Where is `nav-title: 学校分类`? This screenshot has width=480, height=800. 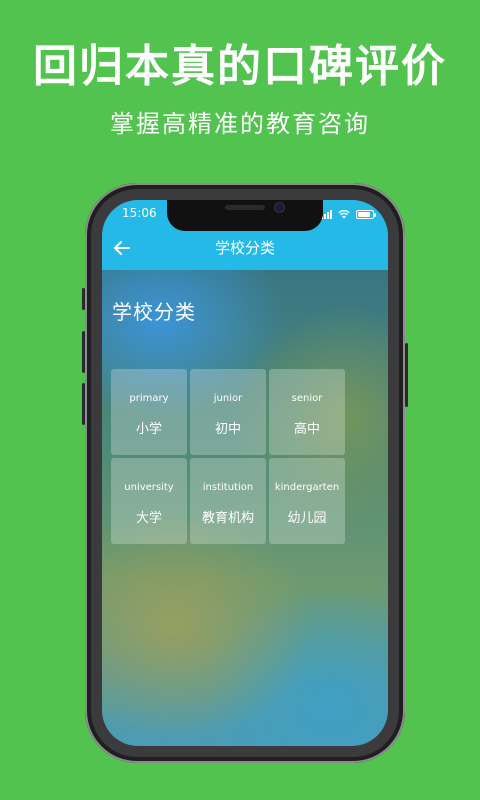
nav-title: 学校分类 is located at coordinates (244, 248).